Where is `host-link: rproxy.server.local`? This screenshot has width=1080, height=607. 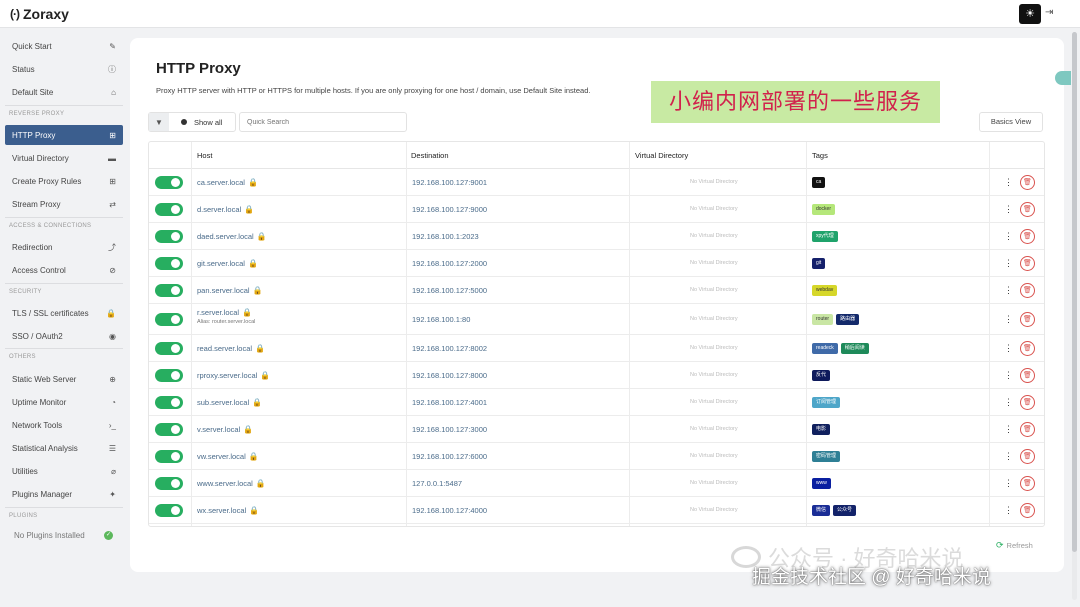
host-link: rproxy.server.local is located at coordinates (227, 375).